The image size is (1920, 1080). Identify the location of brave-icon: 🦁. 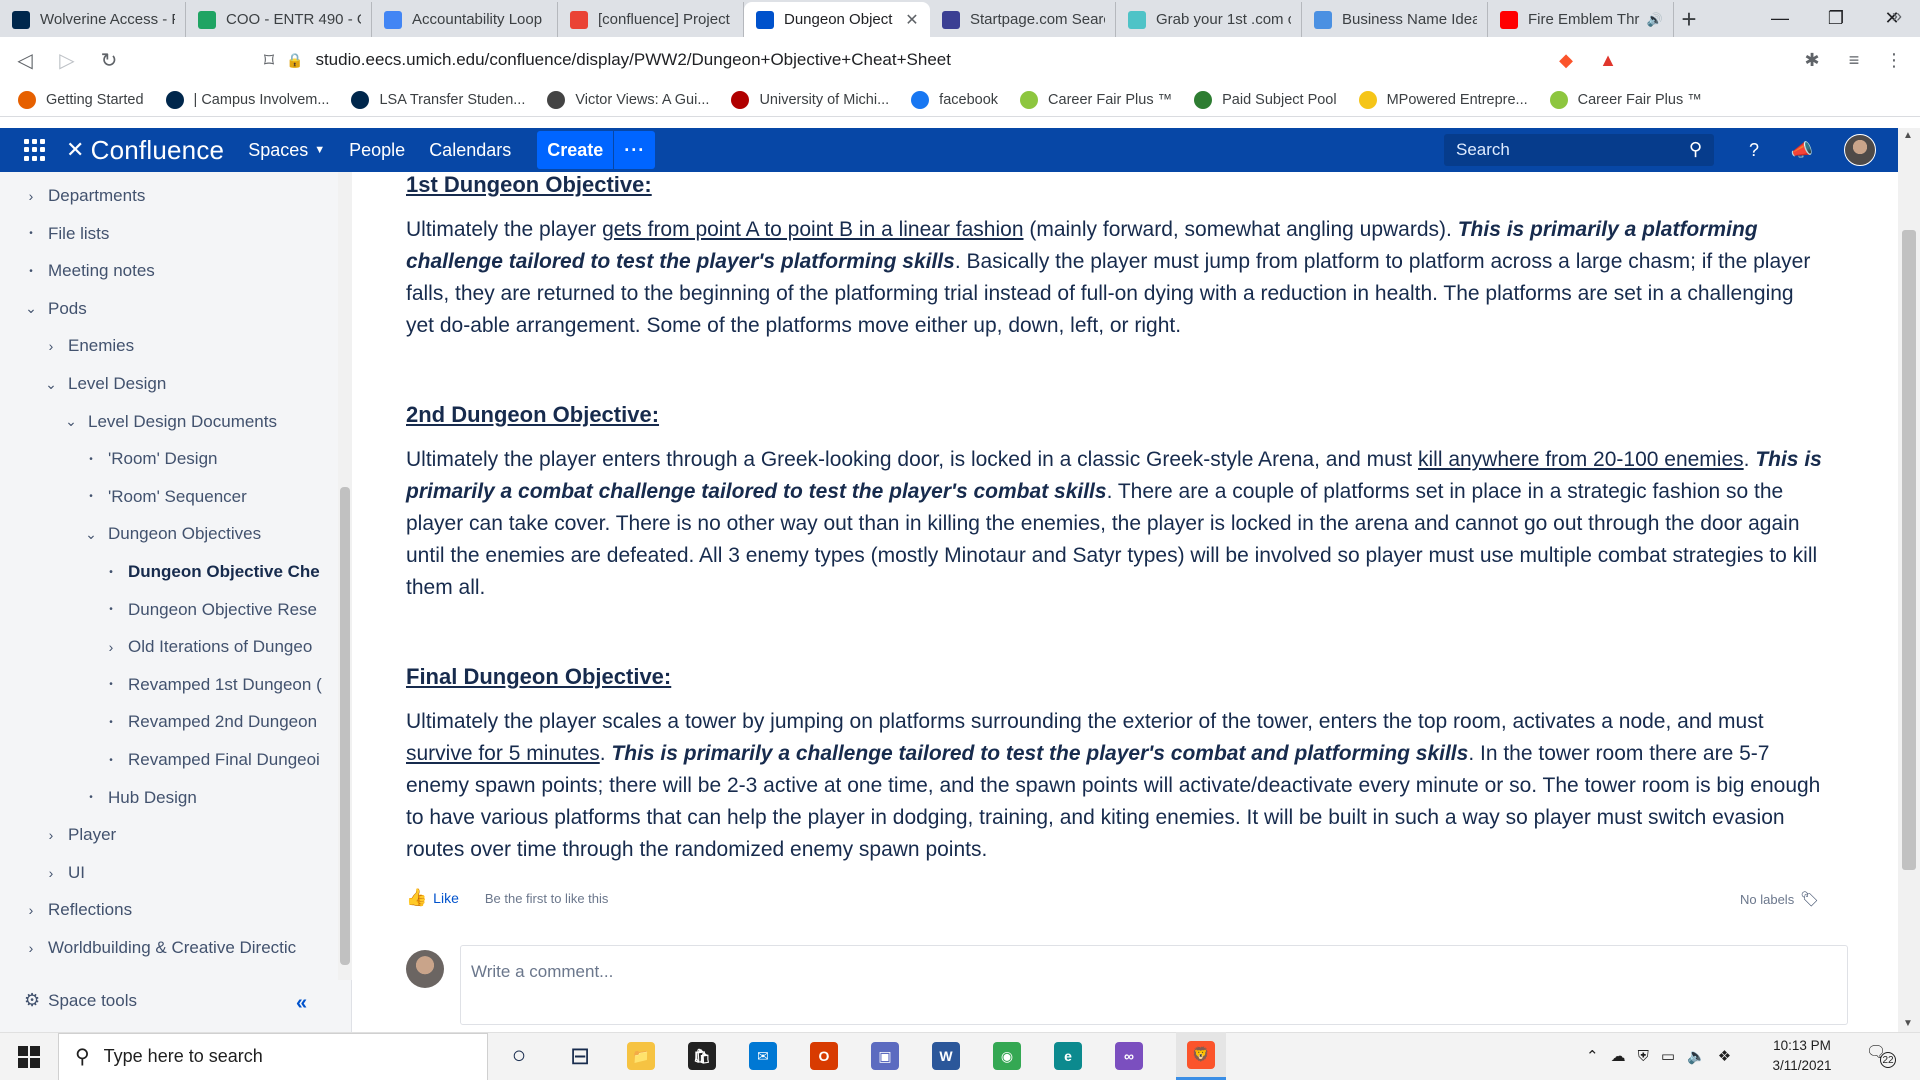
(1201, 1056).